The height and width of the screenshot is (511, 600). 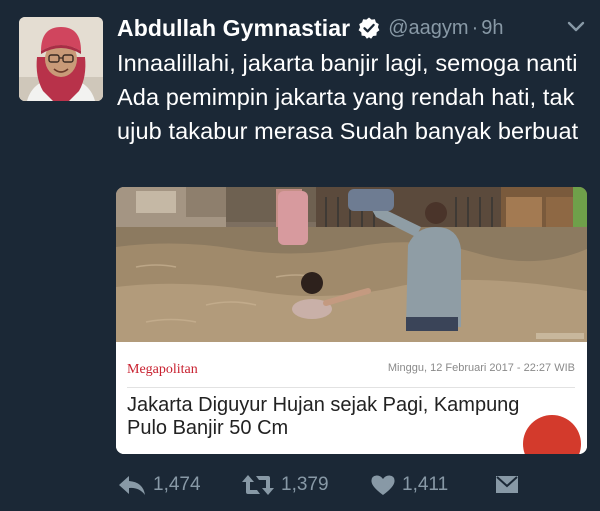 I want to click on tweet-timestamp: 9h, so click(x=492, y=28).